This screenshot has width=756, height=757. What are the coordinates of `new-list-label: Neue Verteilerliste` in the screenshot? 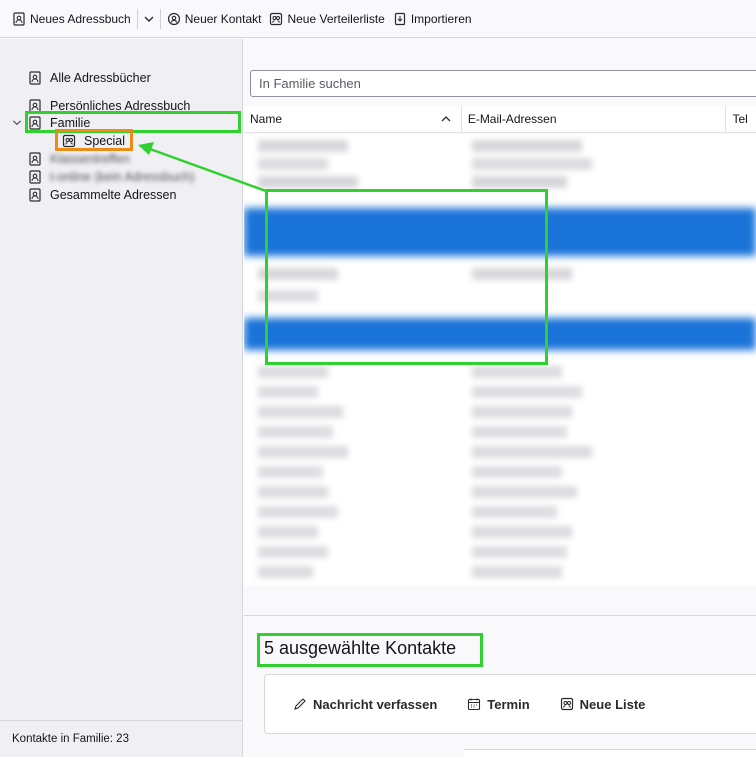 It's located at (336, 18).